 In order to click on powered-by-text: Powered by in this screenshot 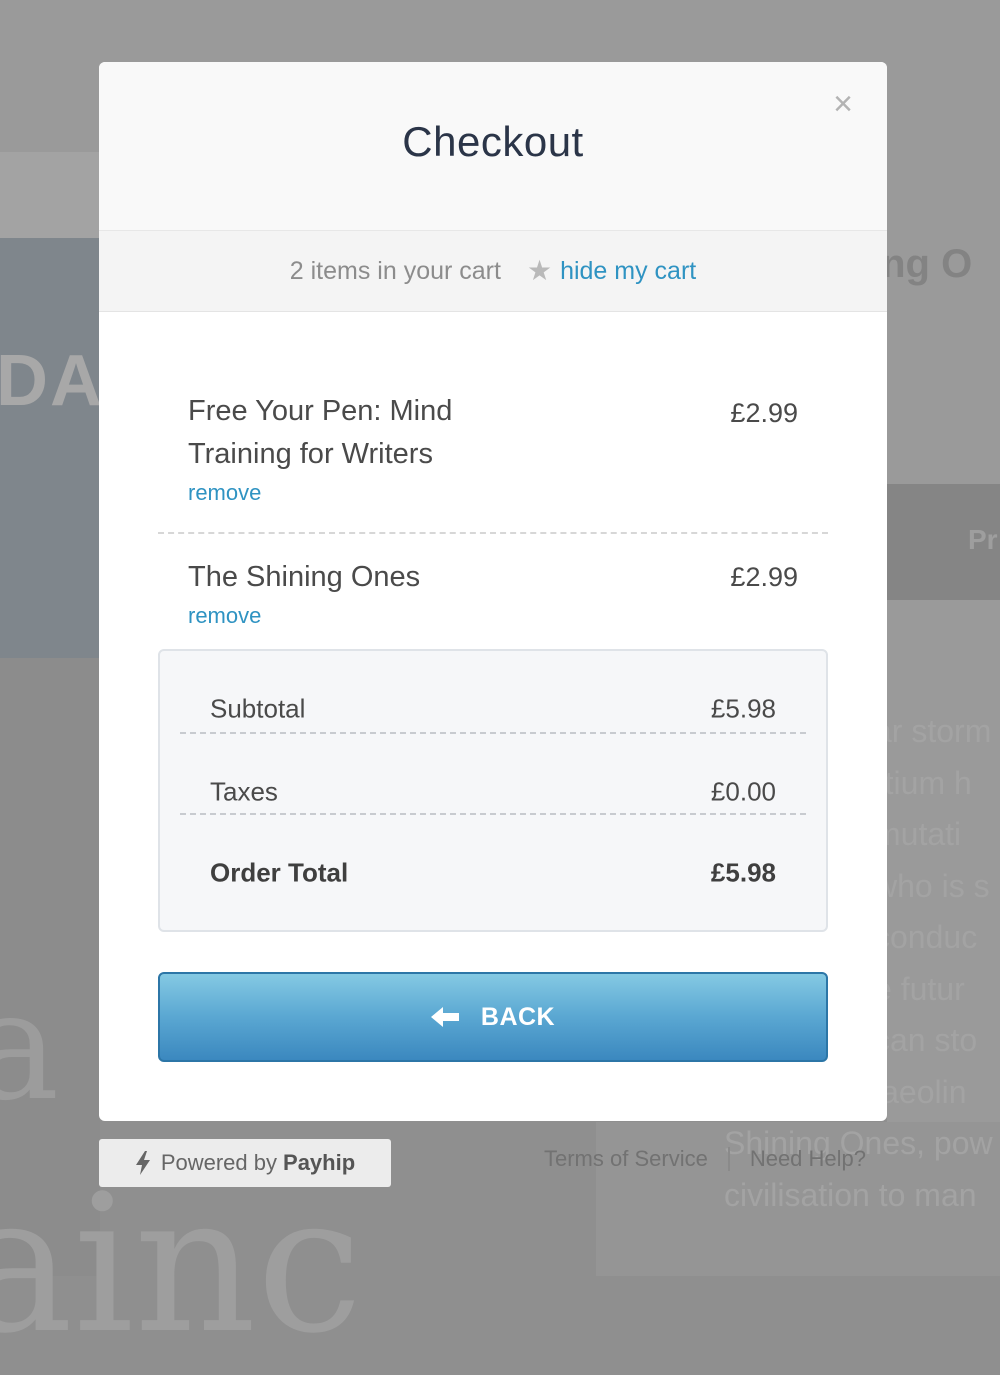, I will do `click(219, 1162)`.